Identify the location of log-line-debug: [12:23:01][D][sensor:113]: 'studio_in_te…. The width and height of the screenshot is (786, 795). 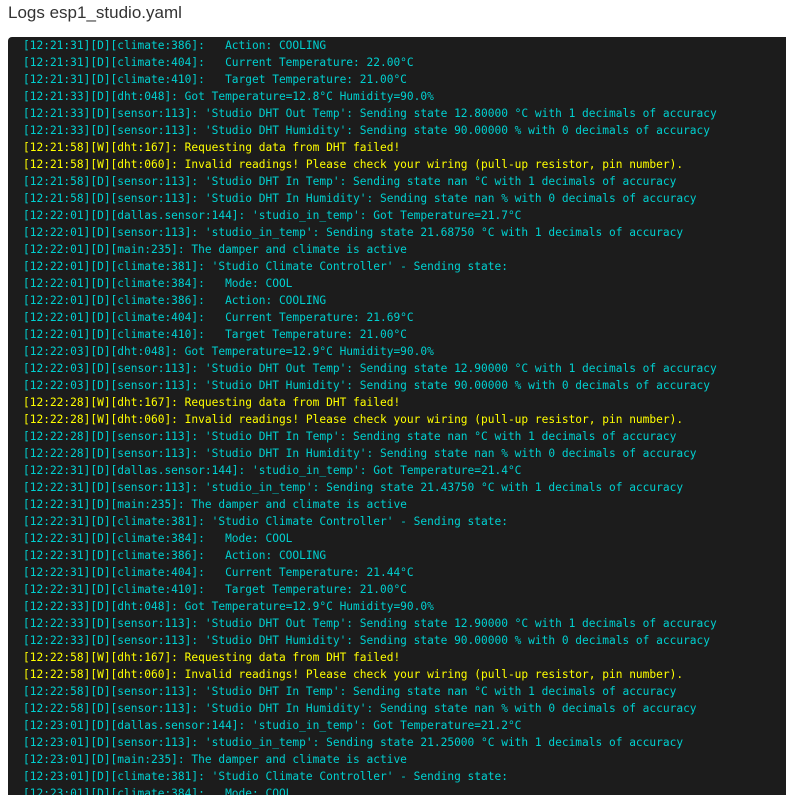
(353, 742).